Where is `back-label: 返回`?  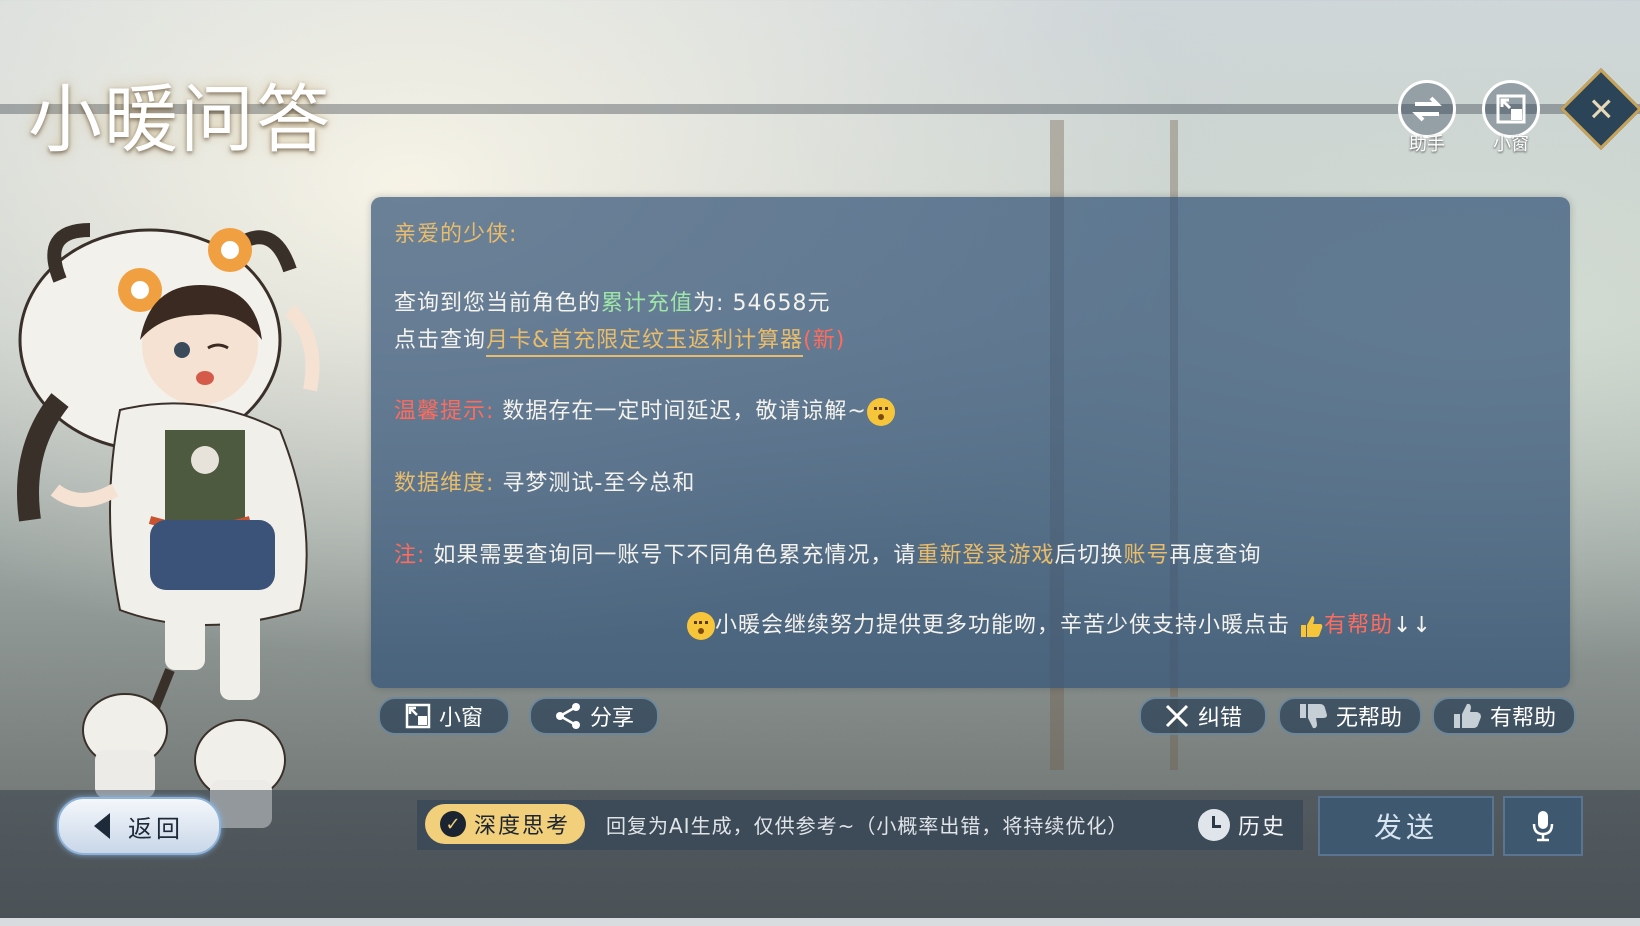 back-label: 返回 is located at coordinates (156, 828).